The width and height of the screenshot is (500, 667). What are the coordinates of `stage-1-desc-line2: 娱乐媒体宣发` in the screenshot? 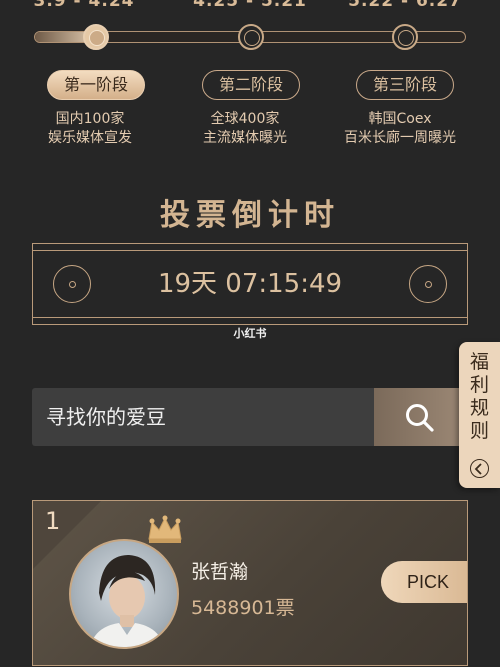 It's located at (90, 138).